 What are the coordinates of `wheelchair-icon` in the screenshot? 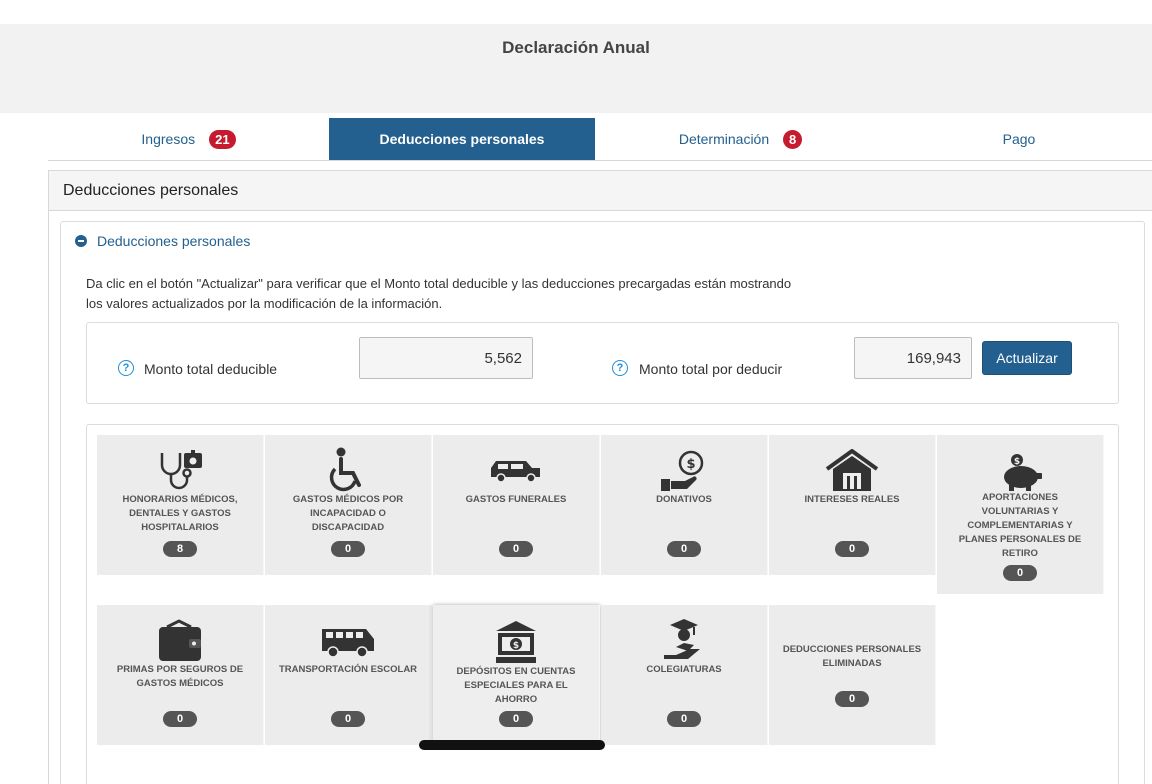 It's located at (345, 469).